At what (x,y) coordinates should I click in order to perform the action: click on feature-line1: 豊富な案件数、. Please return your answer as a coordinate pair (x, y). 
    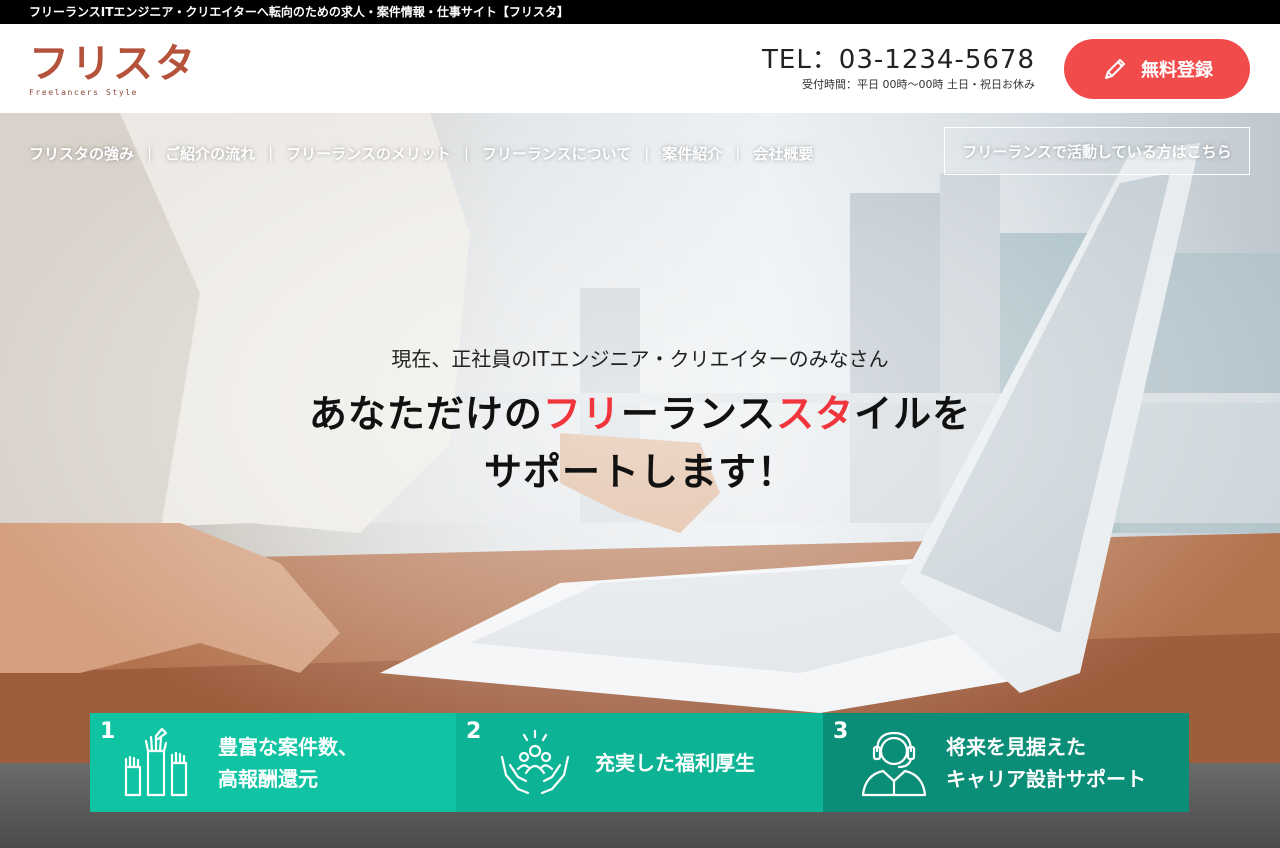
    Looking at the image, I should click on (288, 747).